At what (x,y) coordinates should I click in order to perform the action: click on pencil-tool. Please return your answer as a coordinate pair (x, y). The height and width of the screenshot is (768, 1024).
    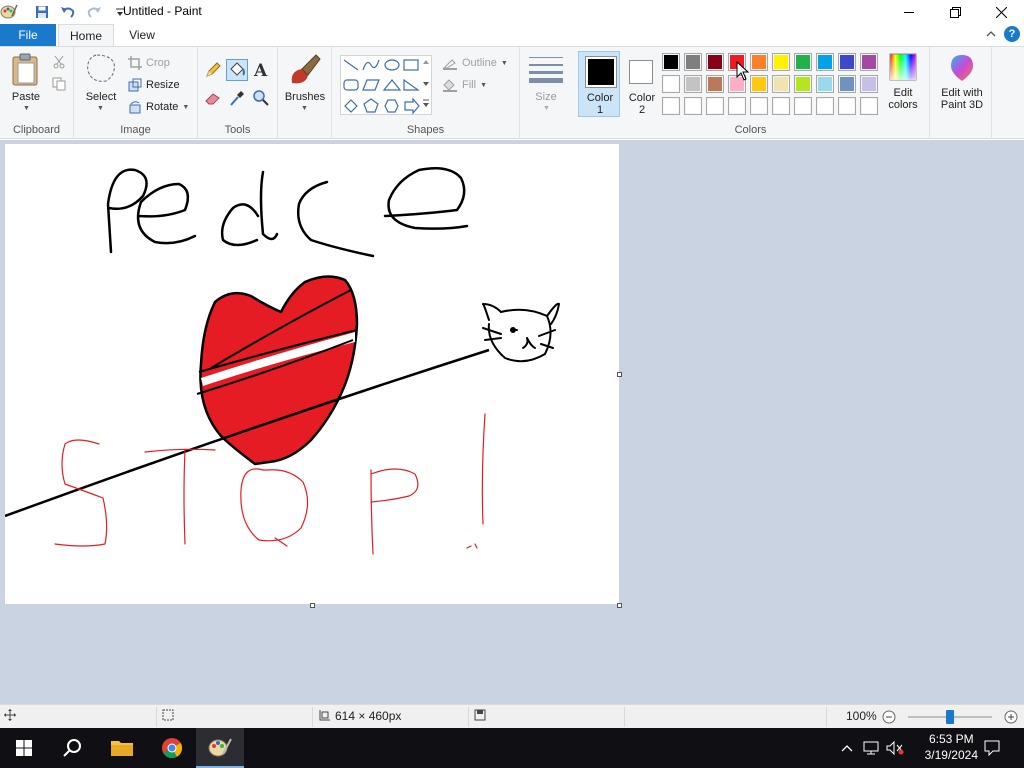
    Looking at the image, I should click on (214, 71).